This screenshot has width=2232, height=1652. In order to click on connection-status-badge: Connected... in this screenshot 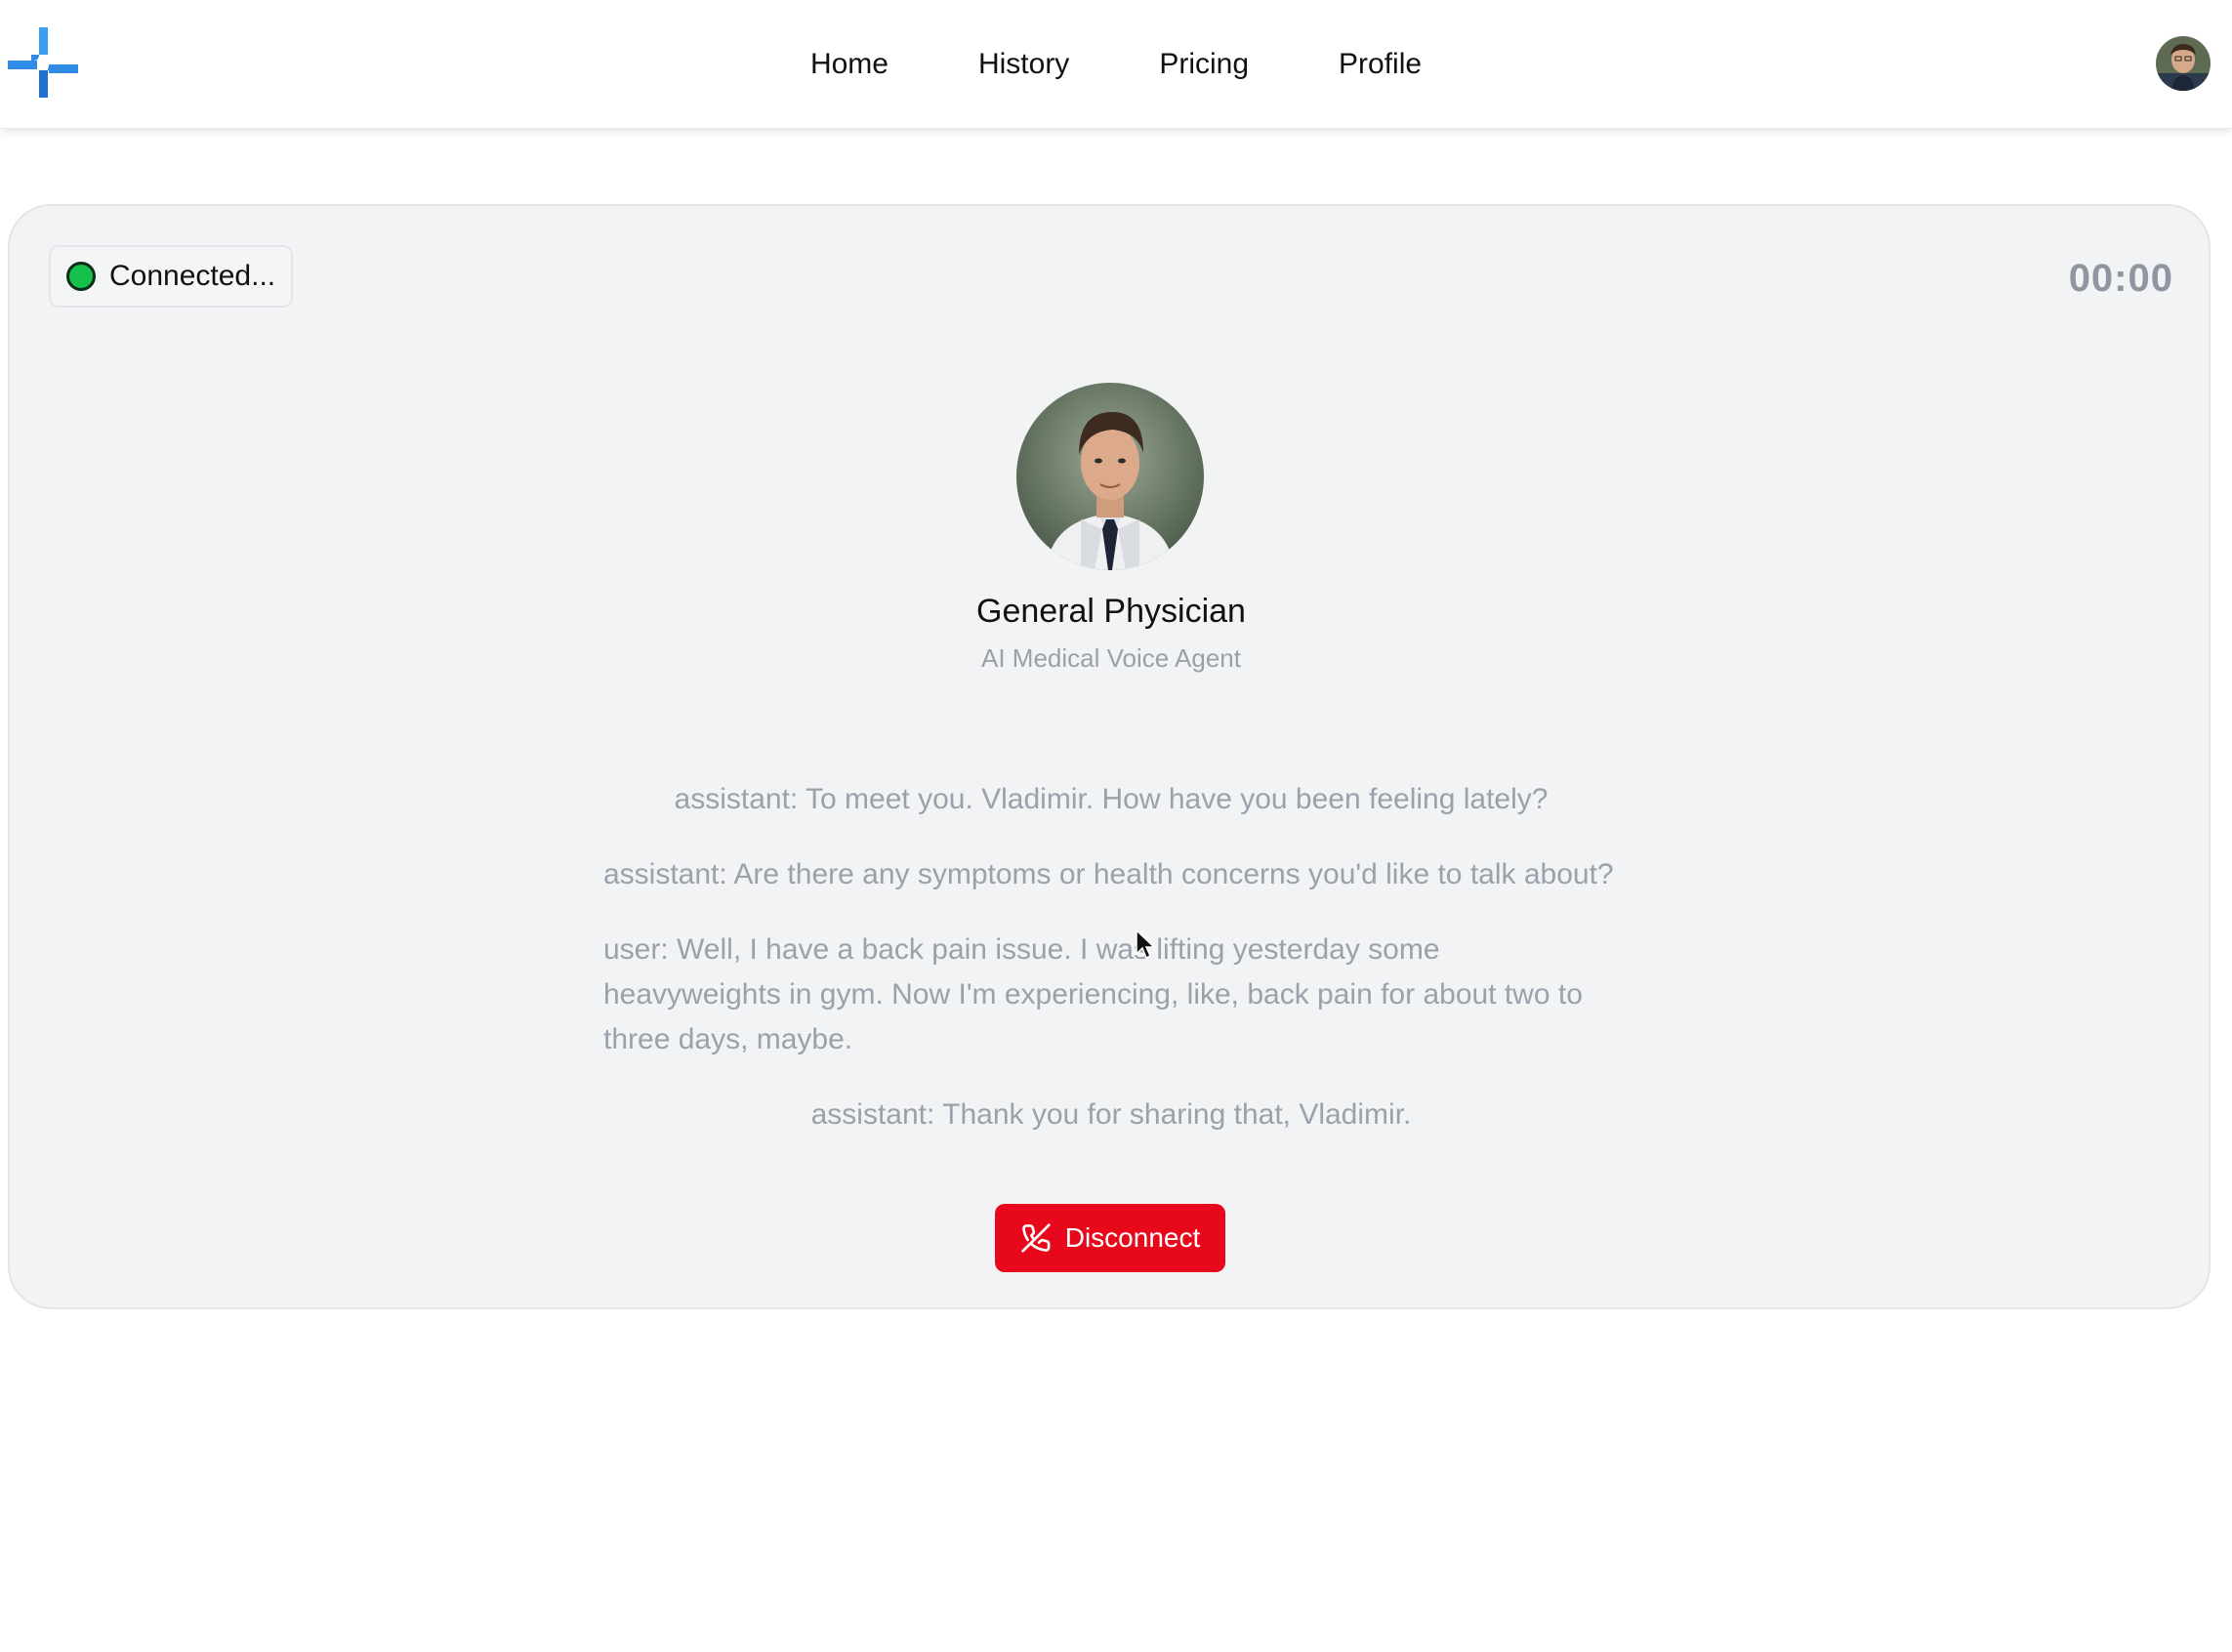, I will do `click(171, 276)`.